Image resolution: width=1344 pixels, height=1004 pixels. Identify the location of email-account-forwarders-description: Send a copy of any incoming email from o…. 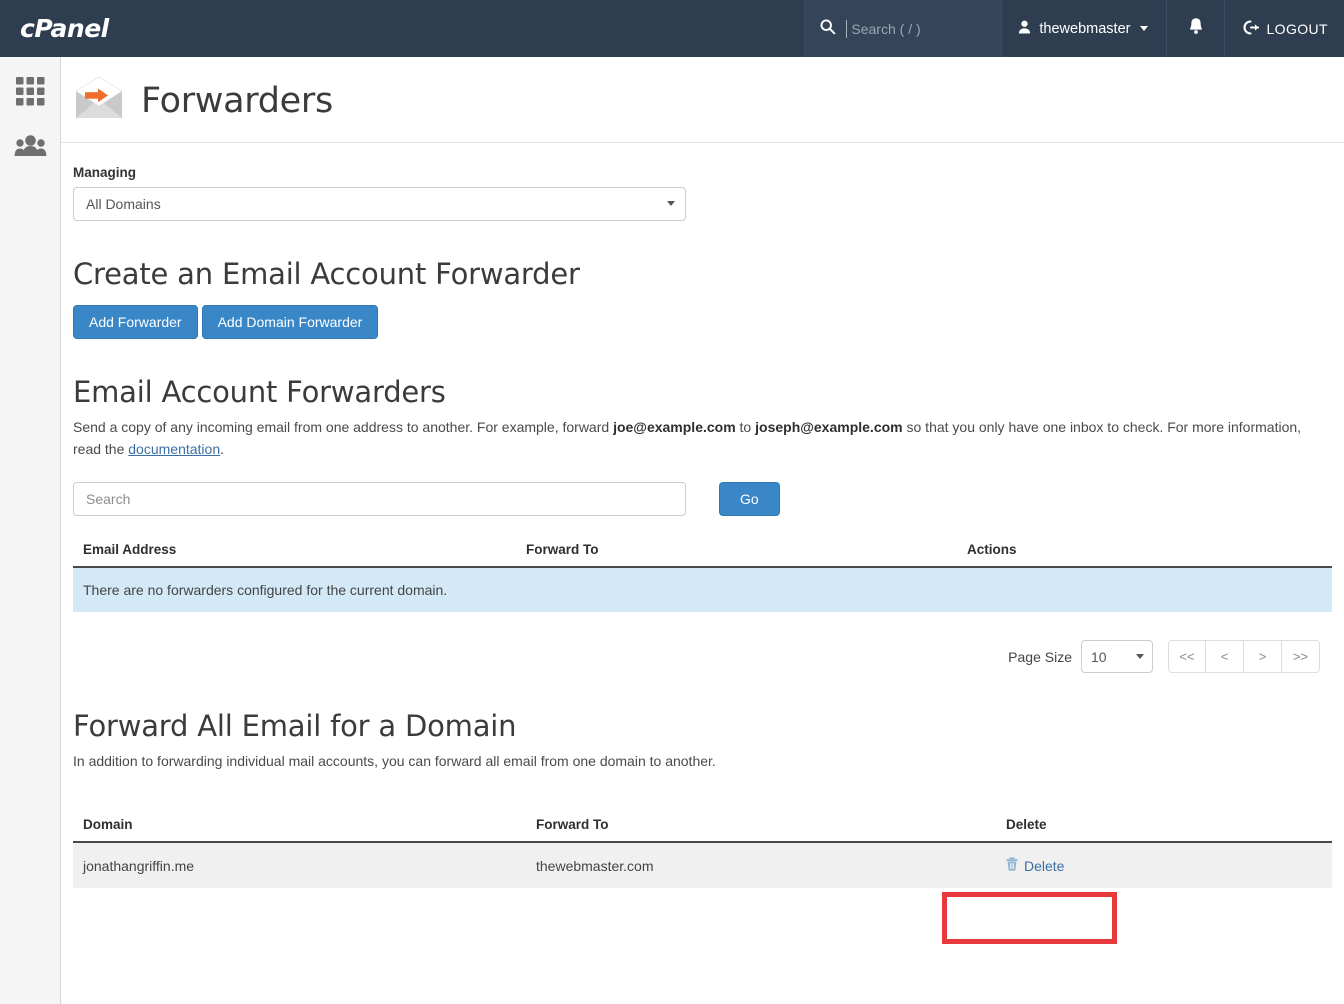
(702, 438).